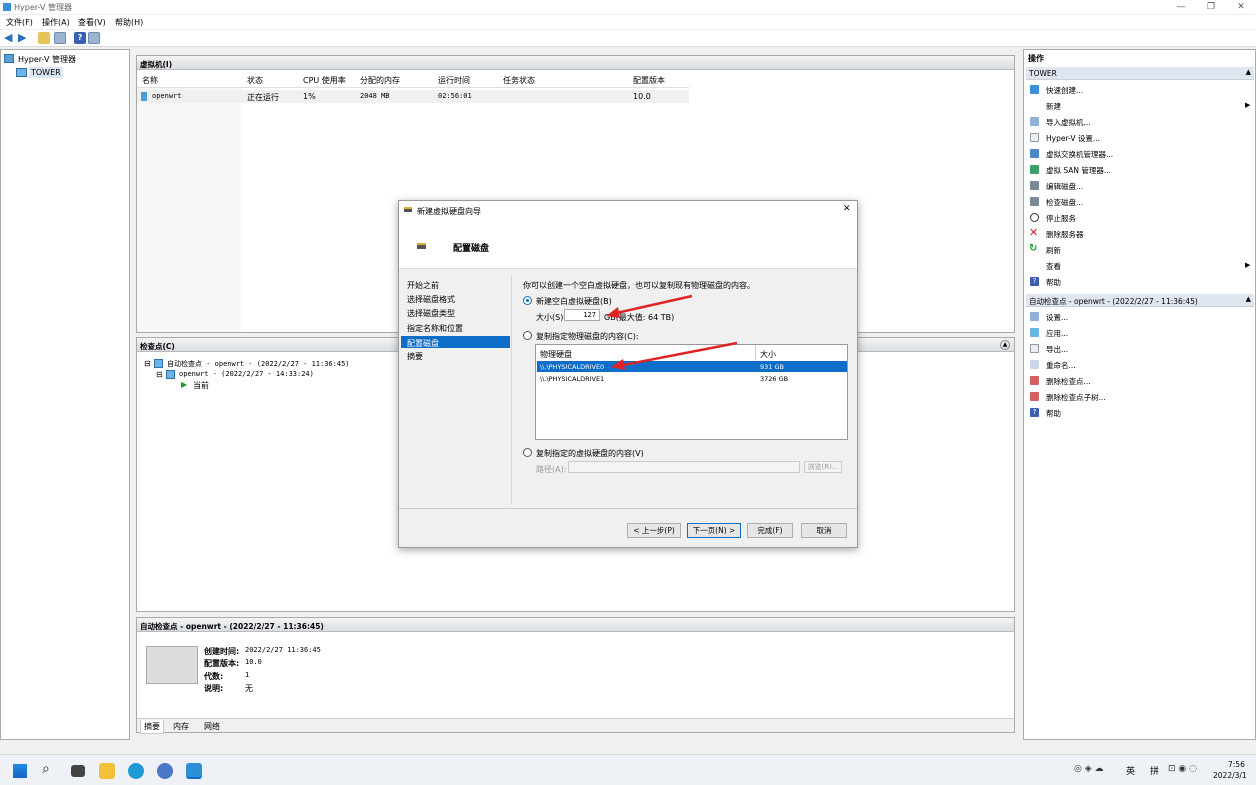 Image resolution: width=1256 pixels, height=785 pixels. Describe the element at coordinates (590, 453) in the screenshot. I see `radio-copy-virtual-label: 复制指定的虚拟硬盘的内容(V)` at that location.